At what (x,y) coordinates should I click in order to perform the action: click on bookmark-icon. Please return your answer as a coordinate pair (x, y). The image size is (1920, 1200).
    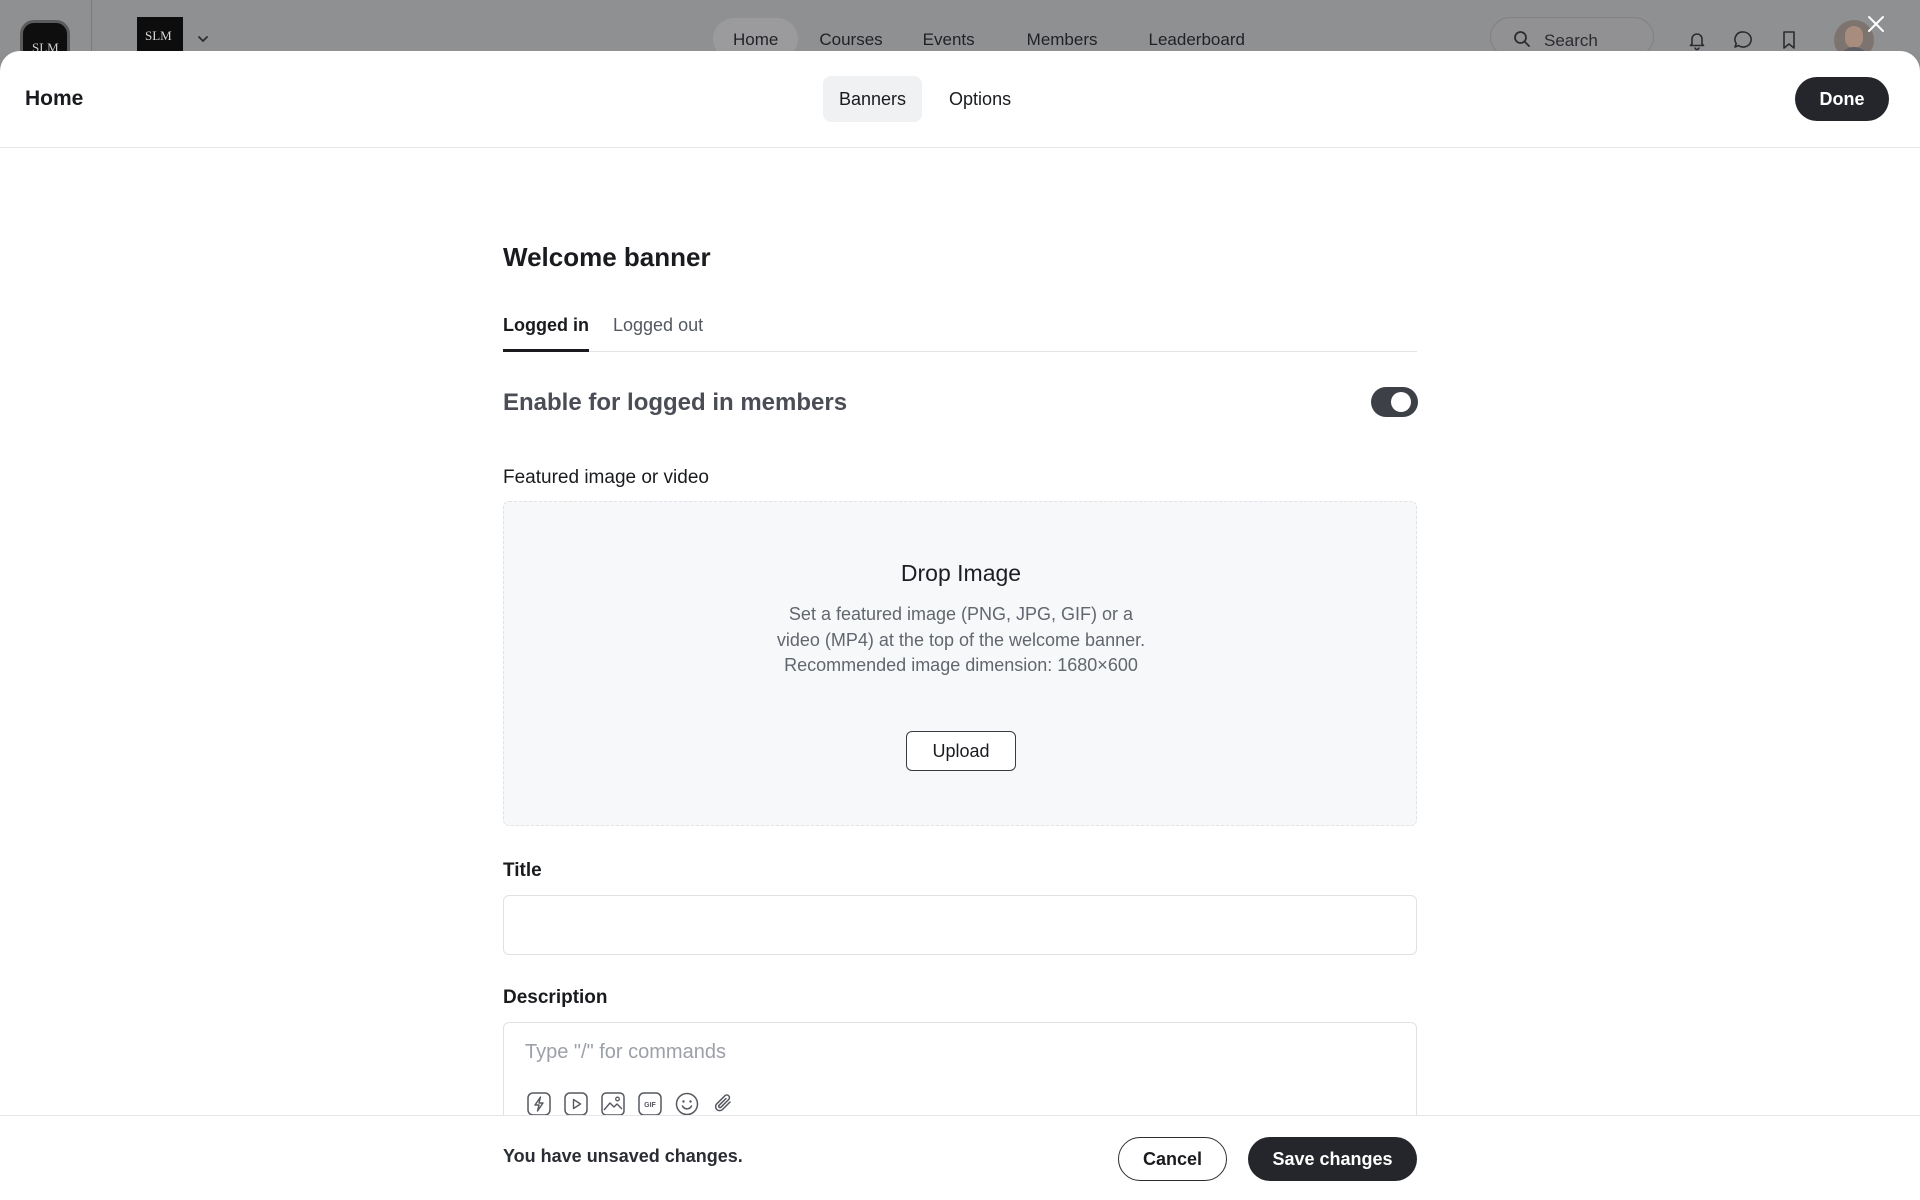
    Looking at the image, I should click on (1789, 40).